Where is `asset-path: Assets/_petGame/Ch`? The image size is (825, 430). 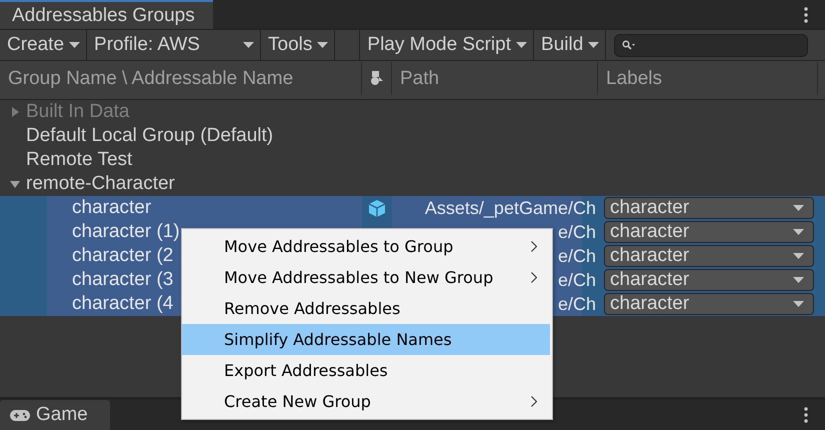 asset-path: Assets/_petGame/Ch is located at coordinates (510, 208).